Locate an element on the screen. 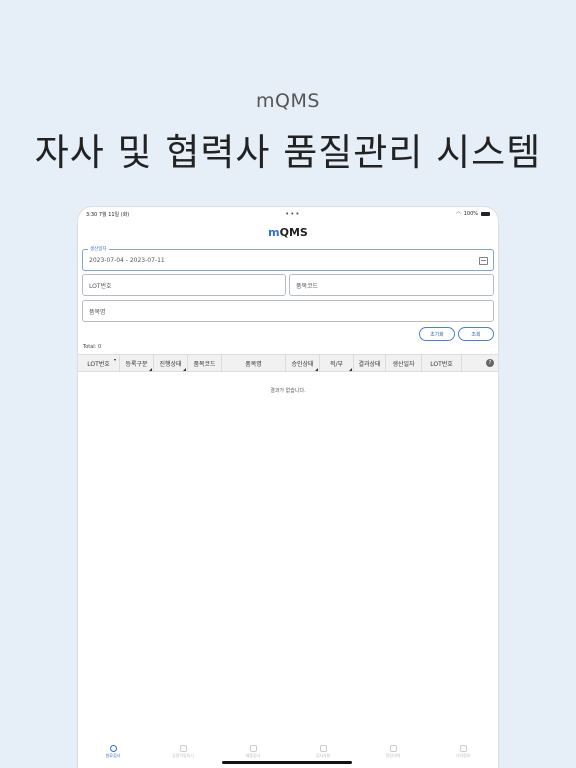 The height and width of the screenshot is (768, 576). battery-icon is located at coordinates (485, 214).